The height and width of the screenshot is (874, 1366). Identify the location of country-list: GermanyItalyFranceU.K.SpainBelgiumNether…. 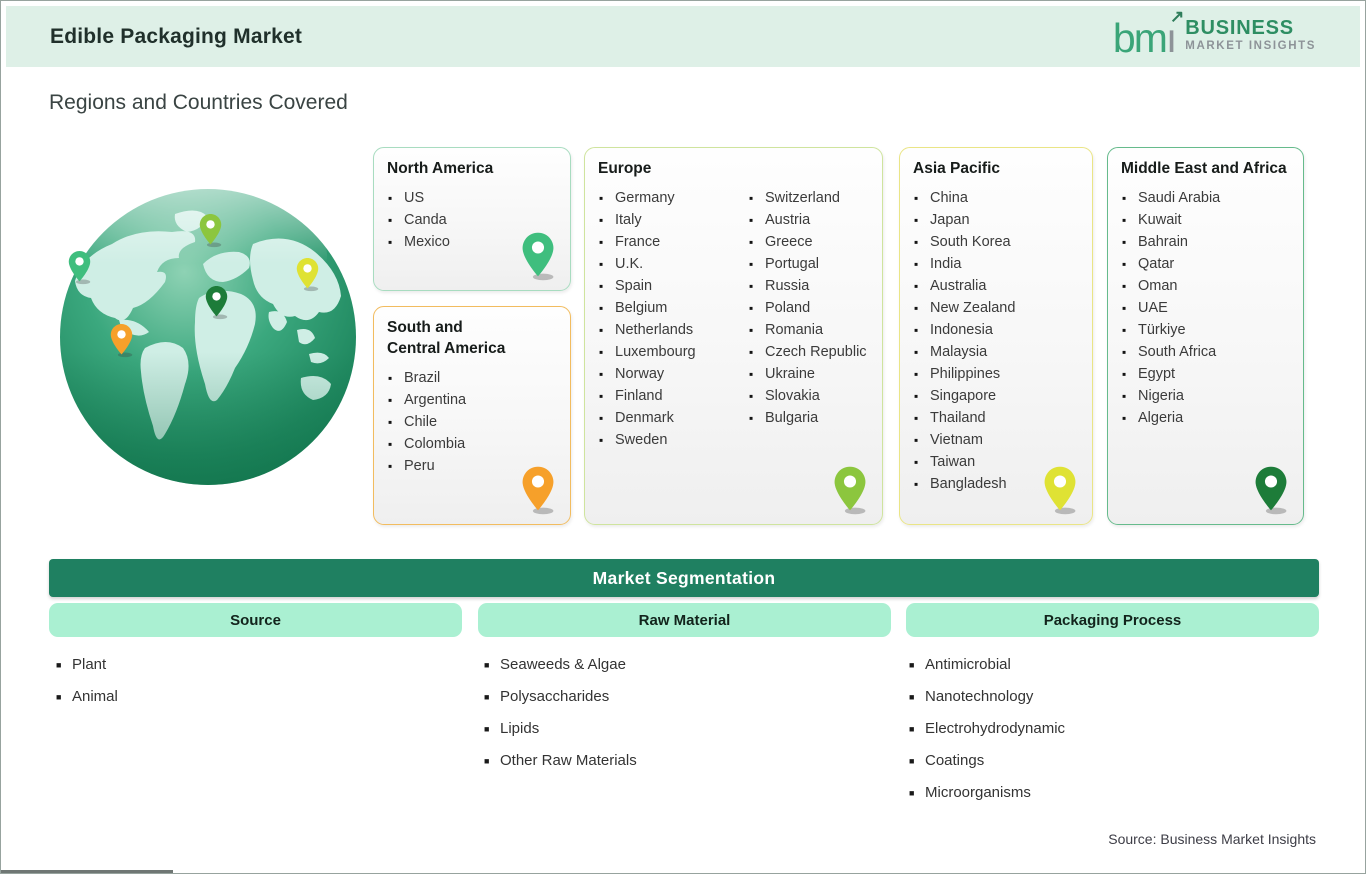
(673, 319).